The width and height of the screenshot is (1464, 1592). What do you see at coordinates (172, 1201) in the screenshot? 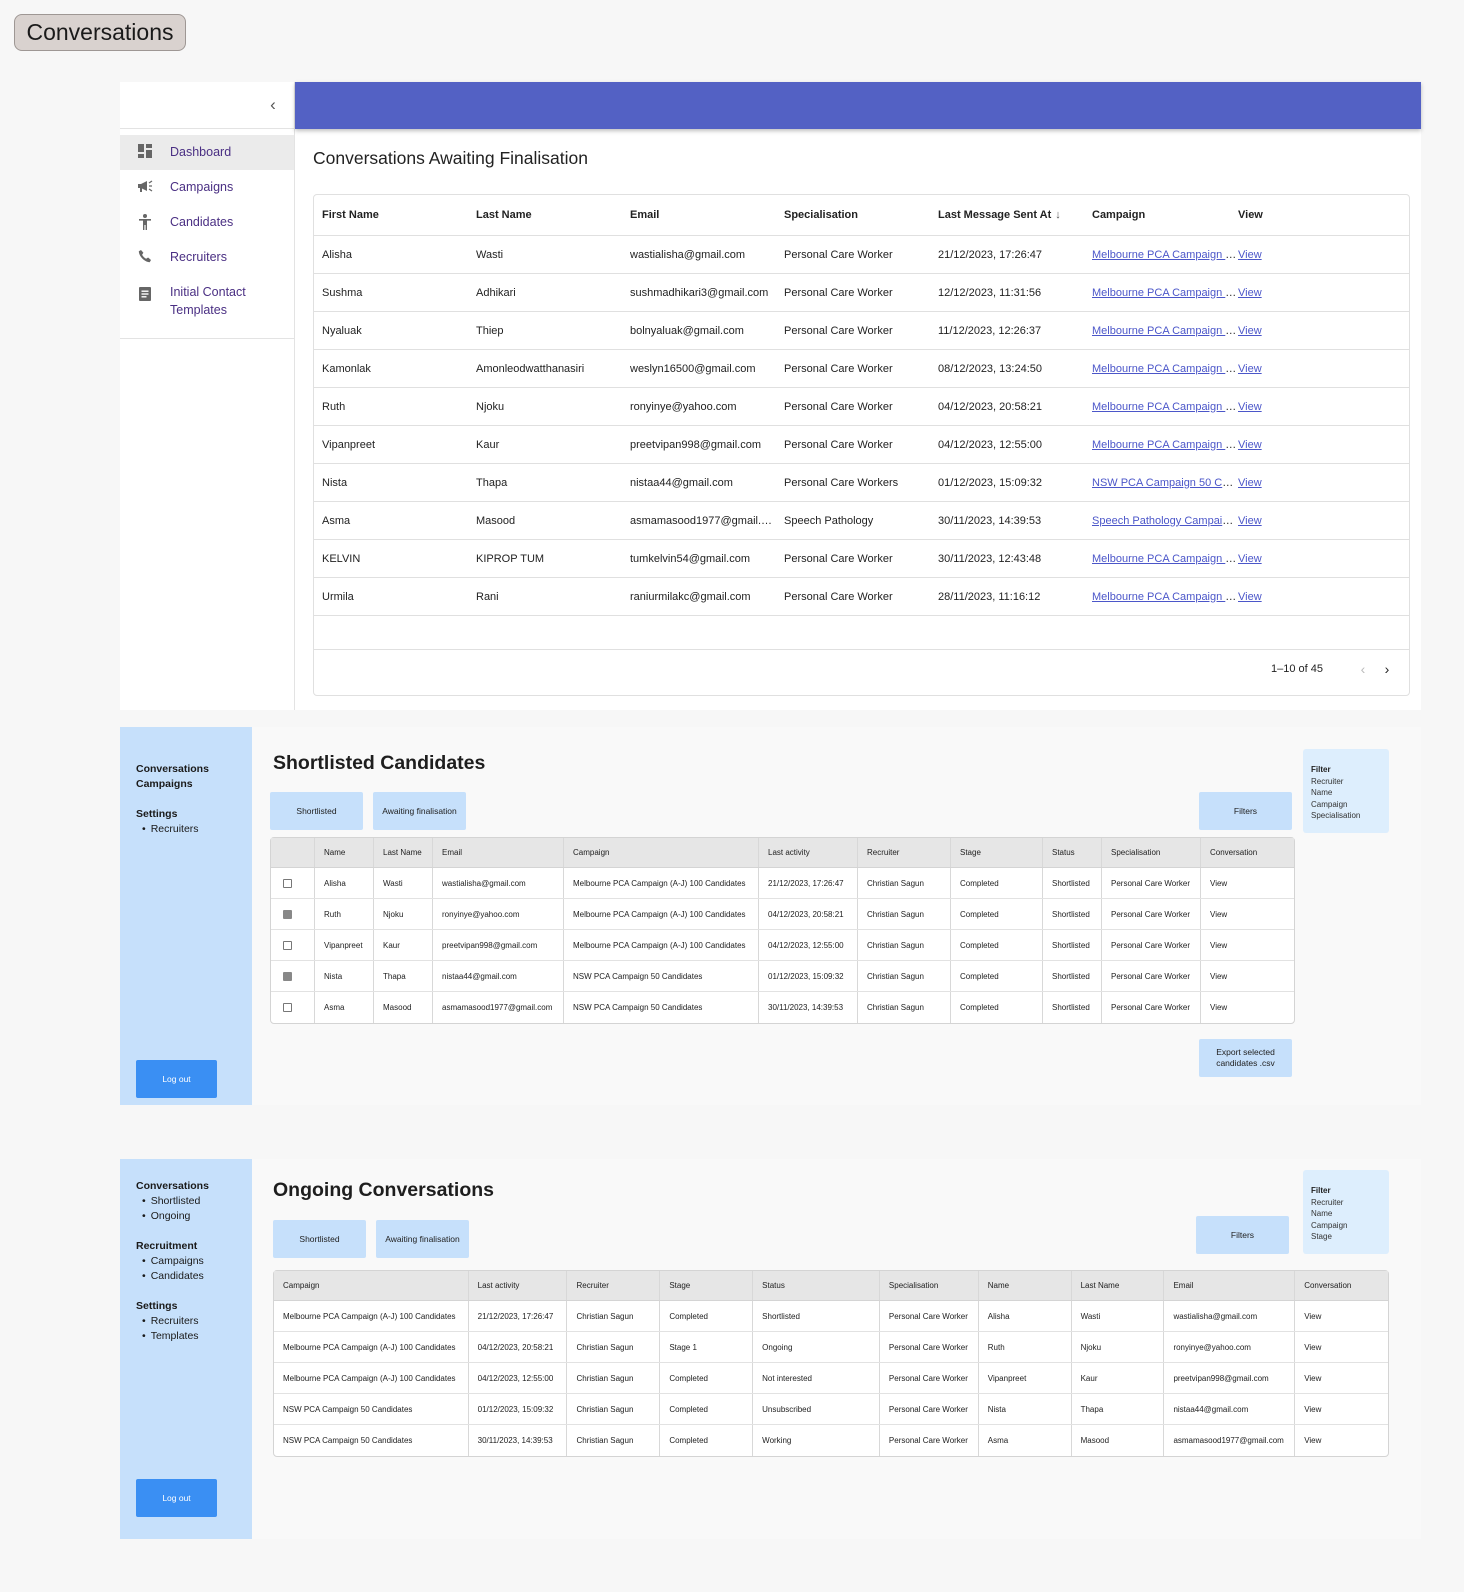
I see `nav-item-shortlisted: Shortlisted` at bounding box center [172, 1201].